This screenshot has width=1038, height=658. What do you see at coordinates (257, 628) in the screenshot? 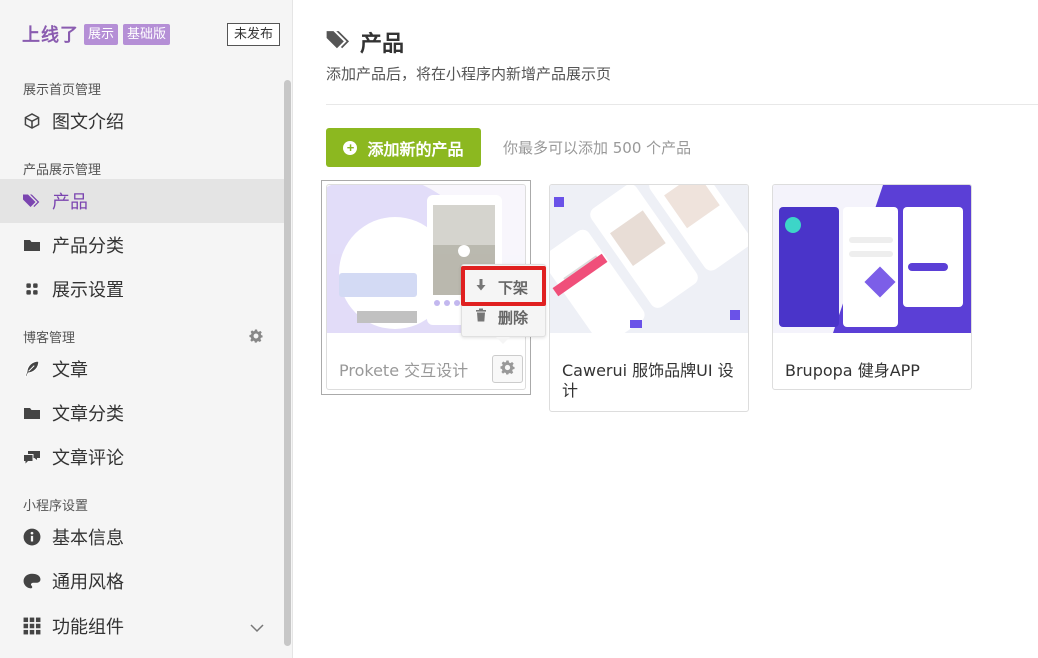
I see `chevron-down-icon` at bounding box center [257, 628].